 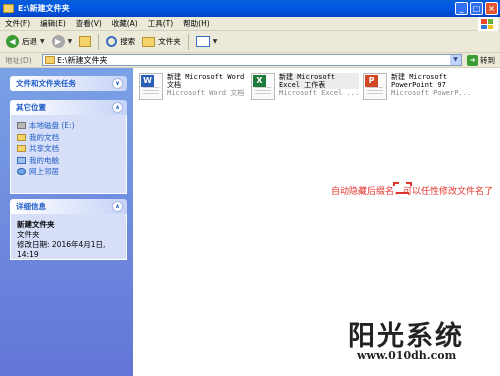 I want to click on search-label: 搜索, so click(x=128, y=41).